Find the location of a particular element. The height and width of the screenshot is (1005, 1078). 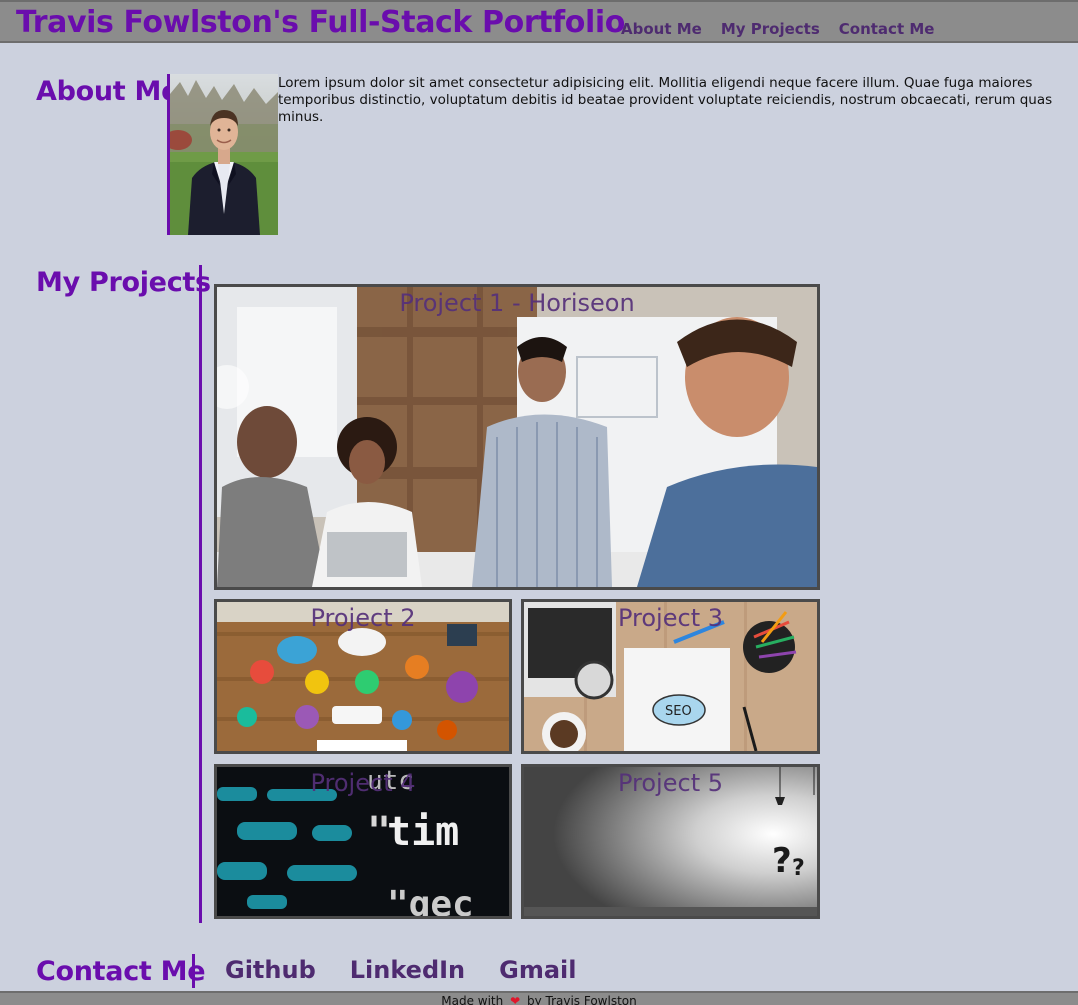

heart-icon: ❤ is located at coordinates (515, 999).